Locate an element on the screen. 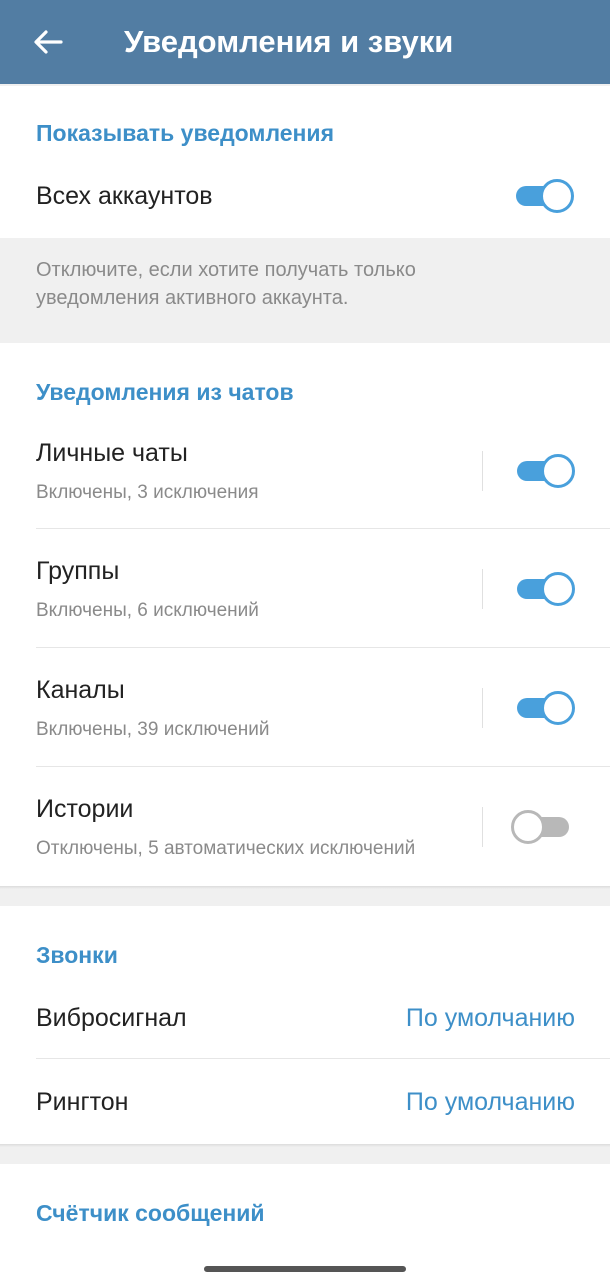 The image size is (610, 1280). arrow-left-icon is located at coordinates (48, 42).